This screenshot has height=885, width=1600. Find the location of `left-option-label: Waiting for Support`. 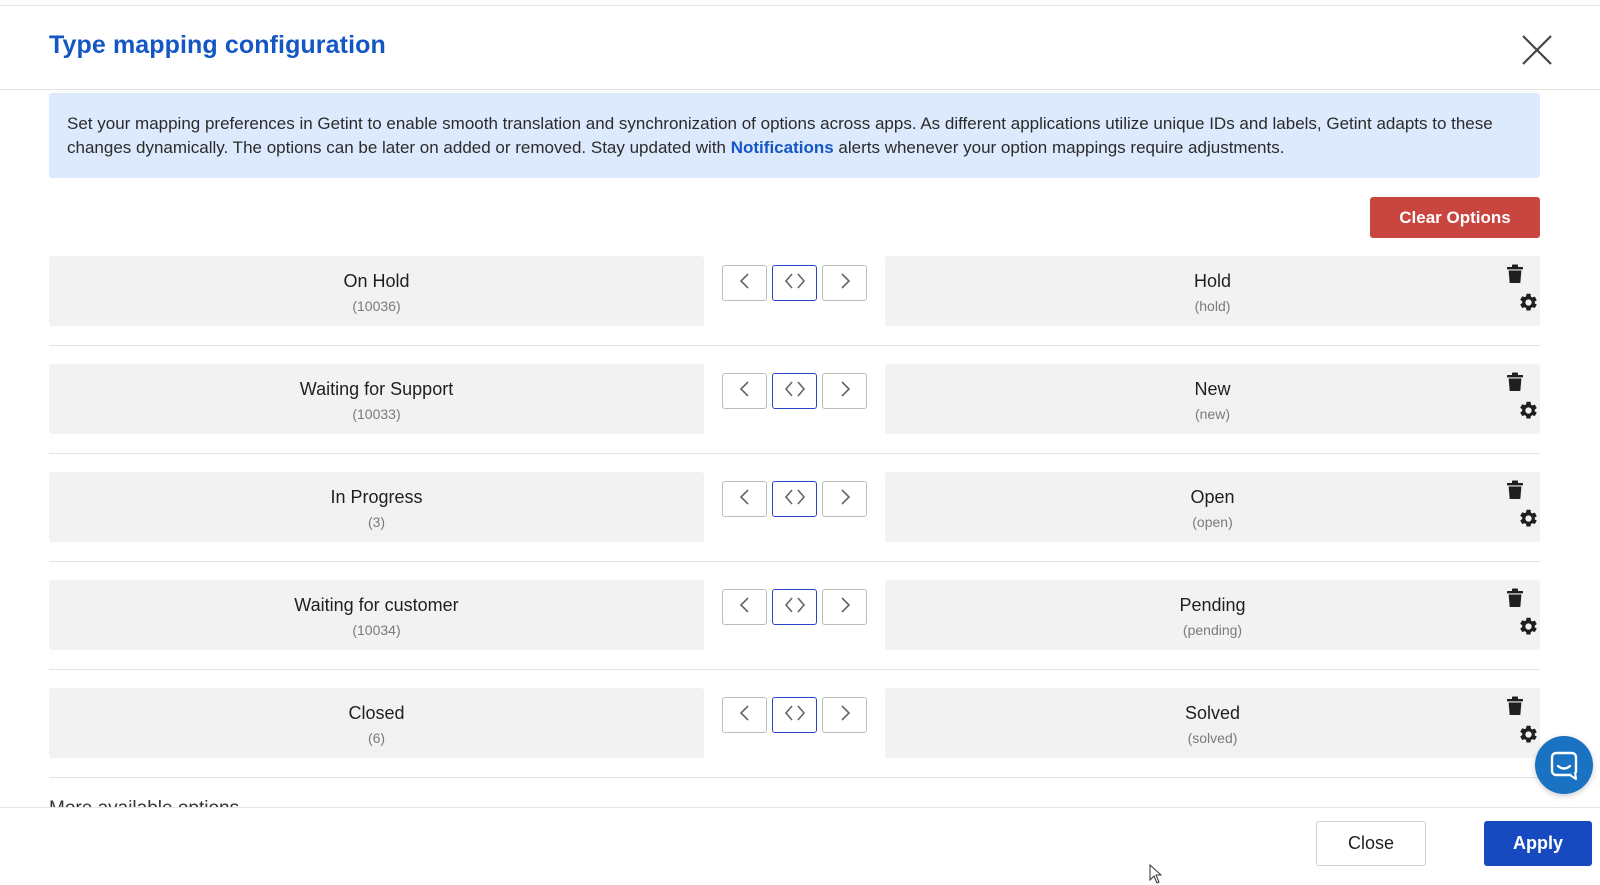

left-option-label: Waiting for Support is located at coordinates (376, 389).